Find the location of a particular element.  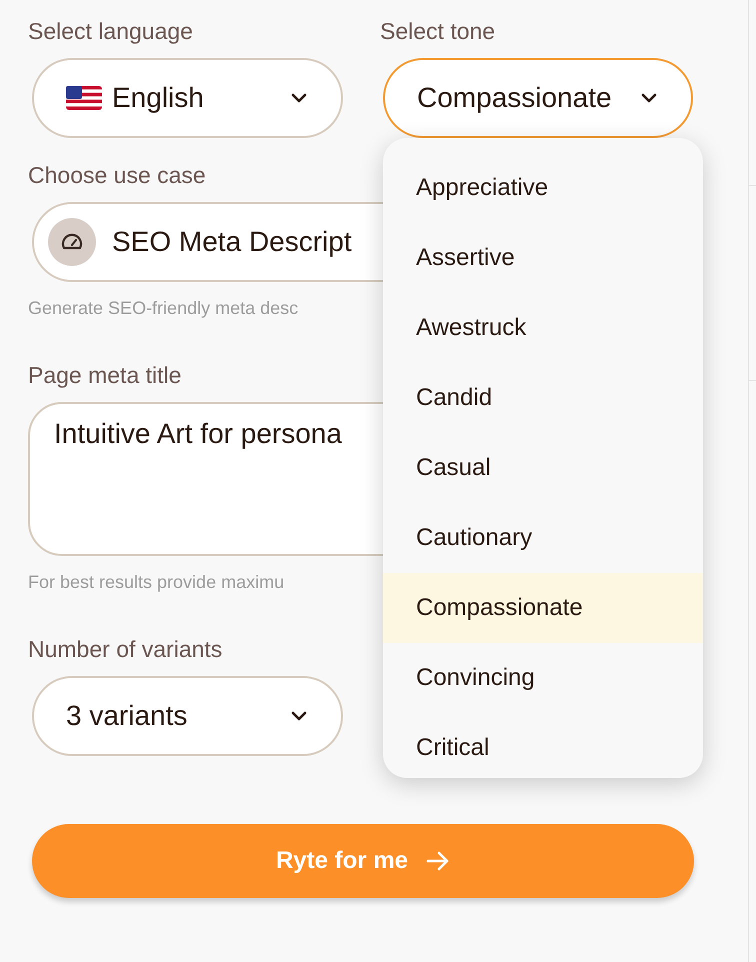

dropdown-option: Critical is located at coordinates (543, 745).